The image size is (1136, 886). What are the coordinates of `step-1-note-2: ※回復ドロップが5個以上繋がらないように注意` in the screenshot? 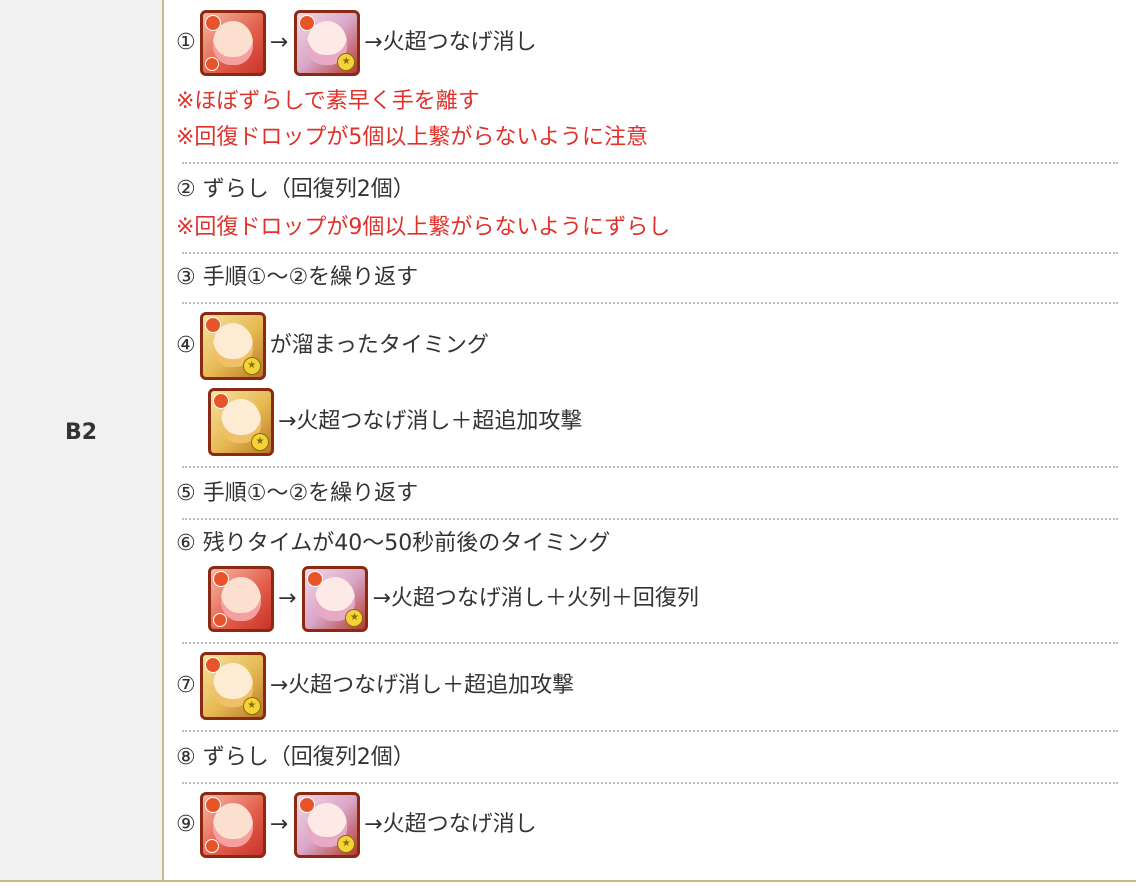 It's located at (412, 137).